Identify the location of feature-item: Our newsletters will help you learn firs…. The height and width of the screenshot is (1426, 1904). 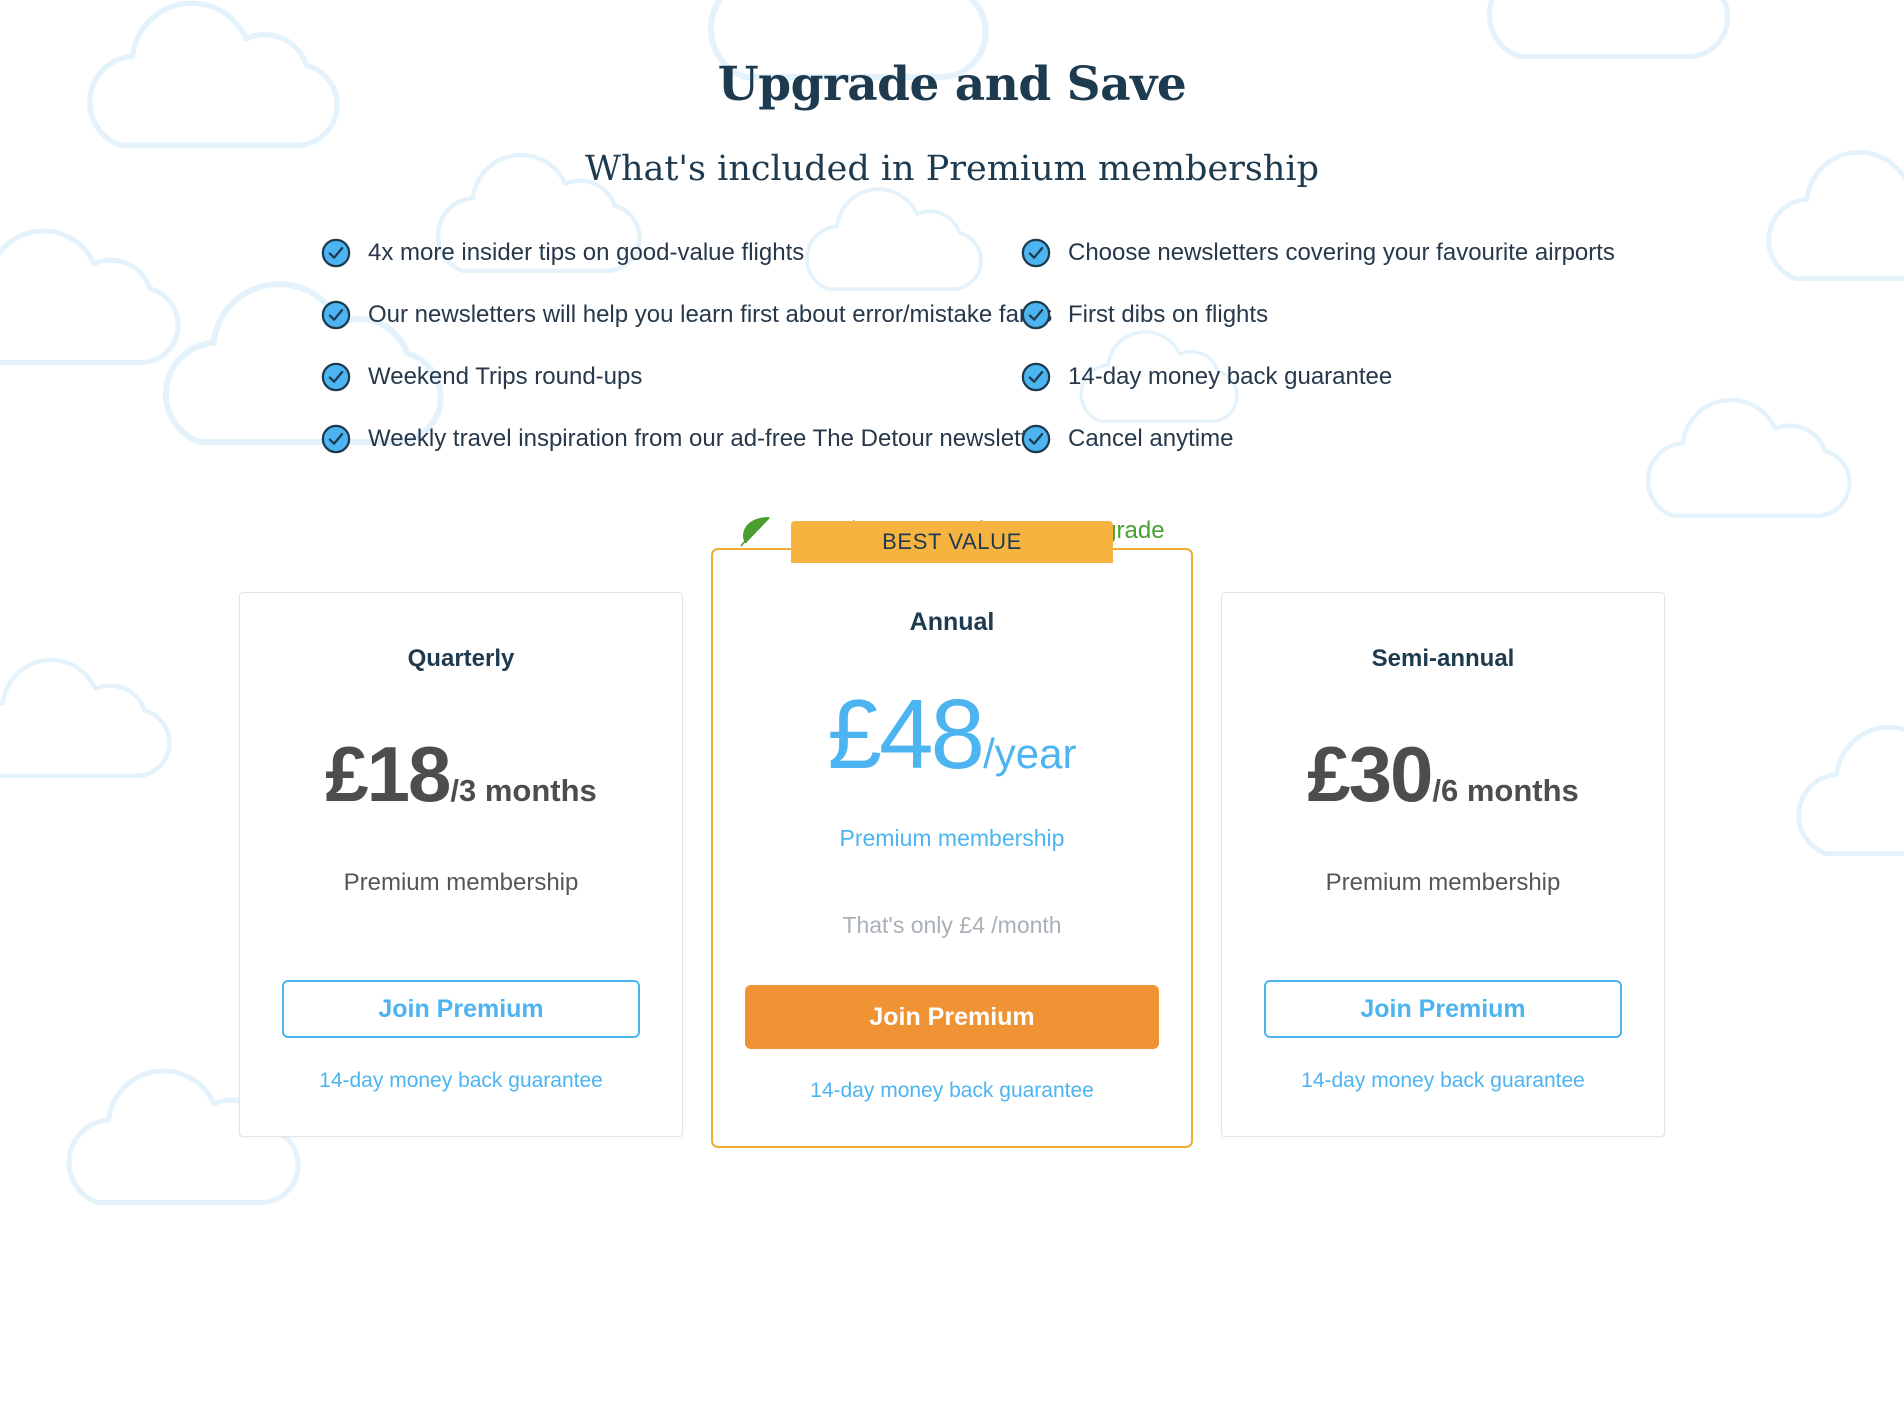
(686, 315).